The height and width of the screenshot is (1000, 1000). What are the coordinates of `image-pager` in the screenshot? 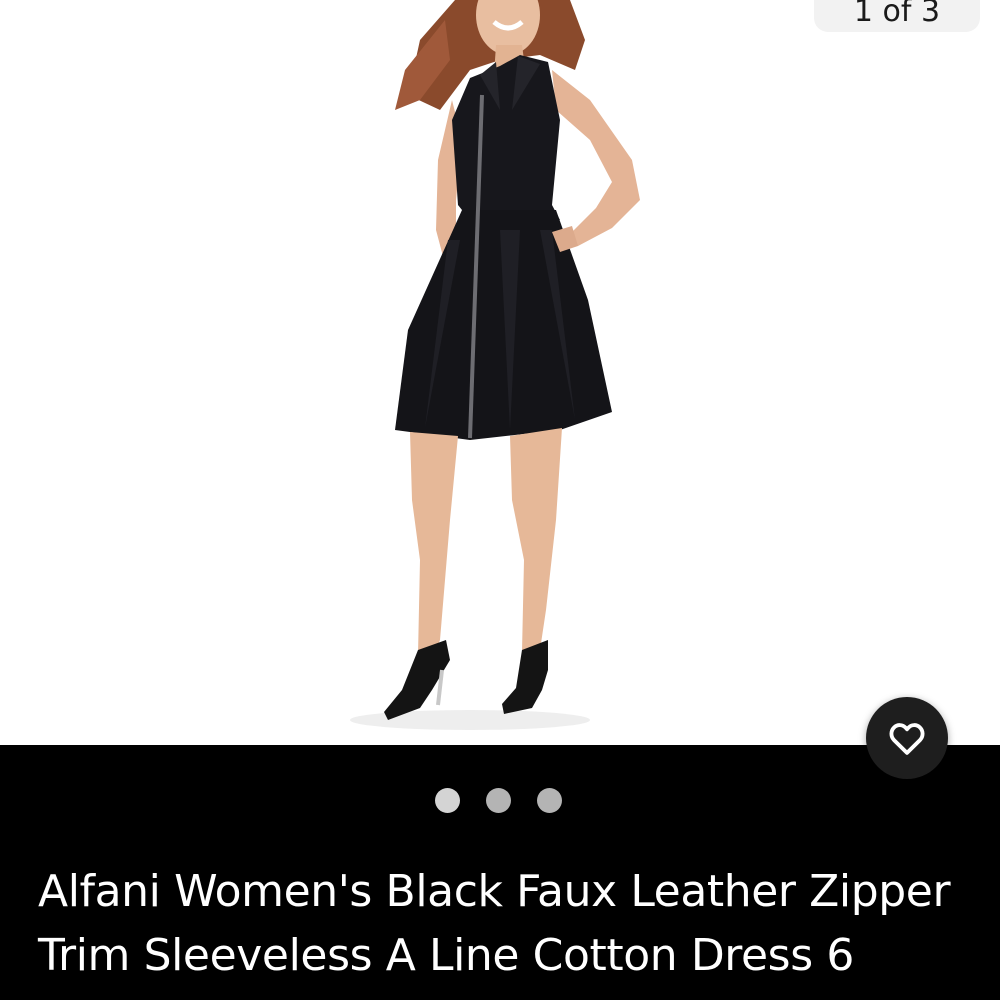 It's located at (500, 800).